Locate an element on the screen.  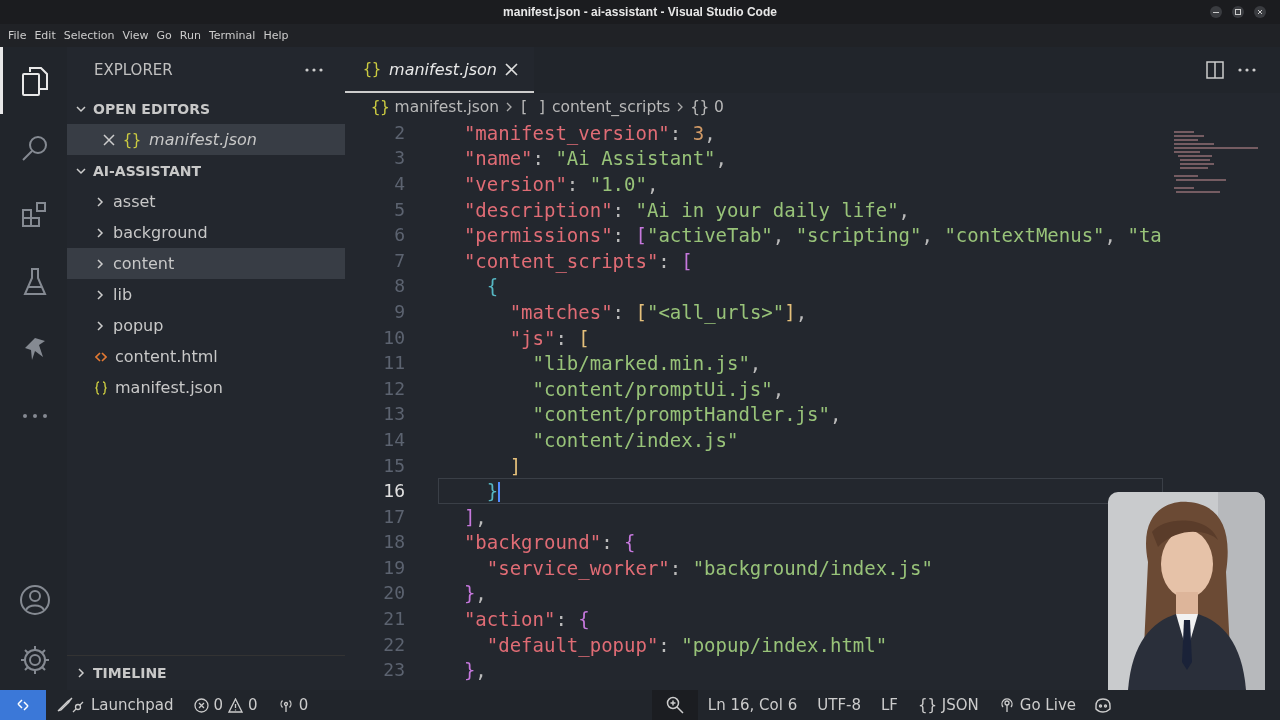
error-icon is located at coordinates (201, 705).